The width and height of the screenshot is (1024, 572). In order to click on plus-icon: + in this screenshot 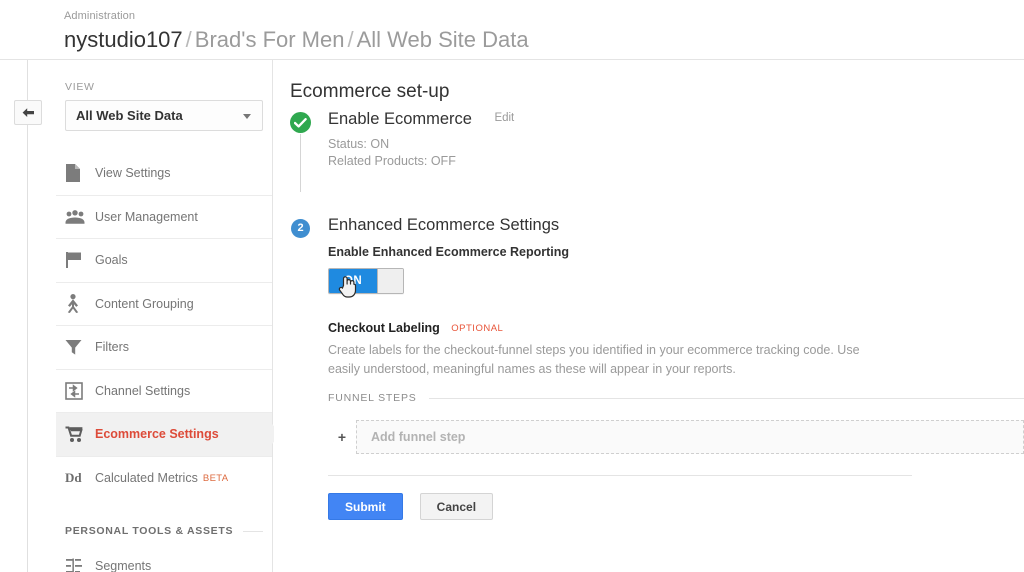, I will do `click(342, 437)`.